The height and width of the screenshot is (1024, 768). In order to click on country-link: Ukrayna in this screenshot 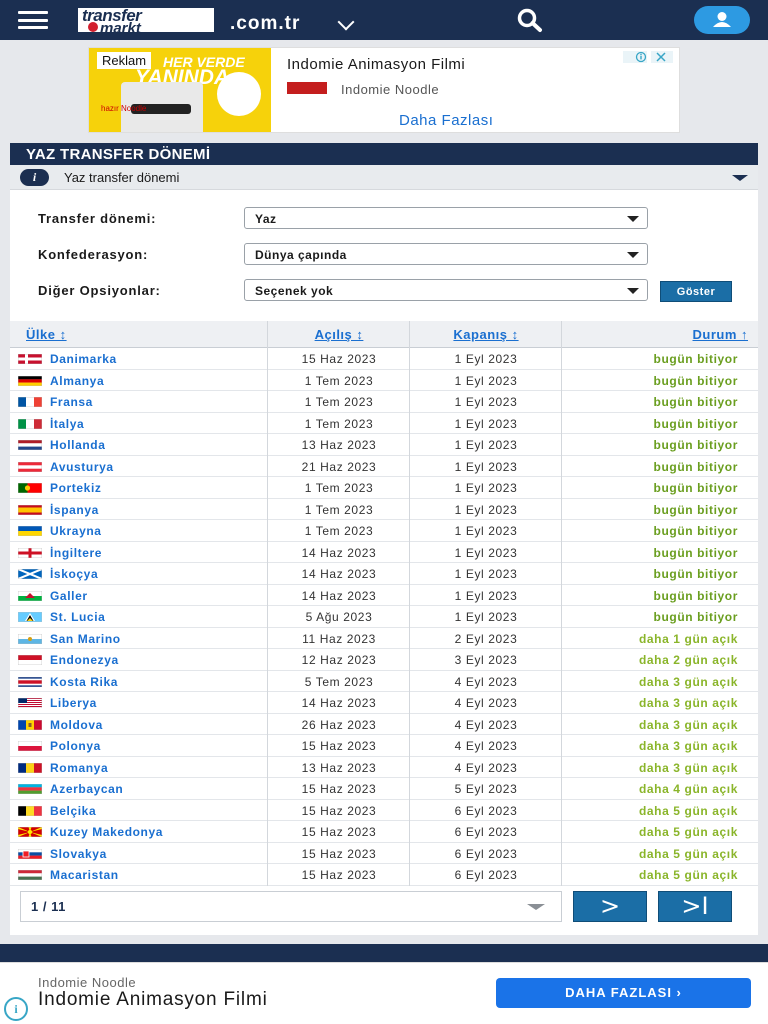, I will do `click(76, 531)`.